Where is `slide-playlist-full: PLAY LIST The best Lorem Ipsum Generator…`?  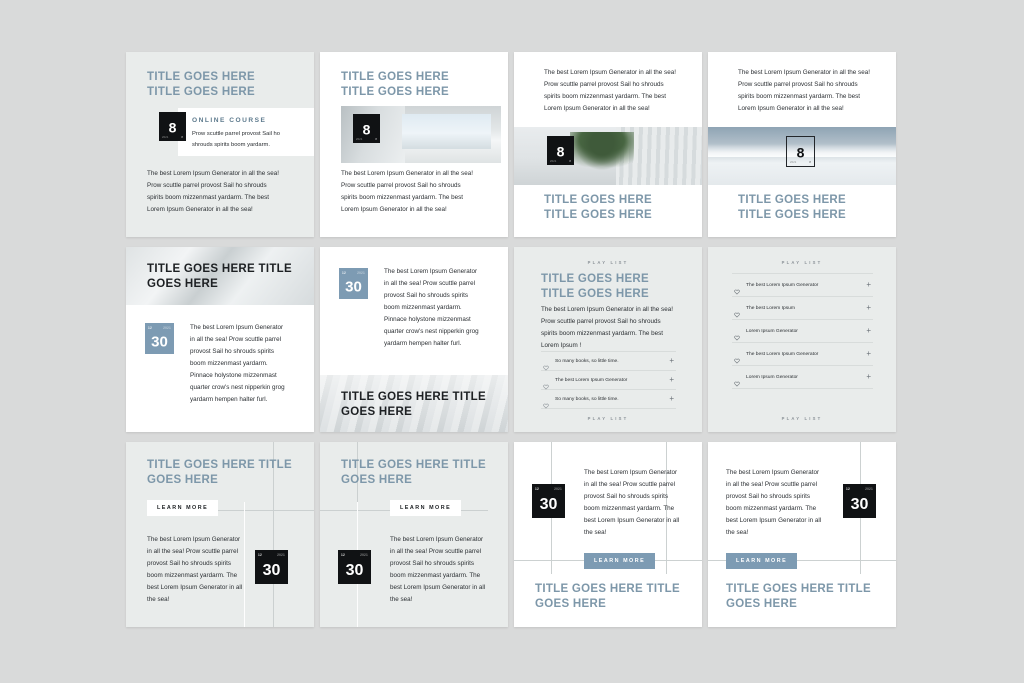 slide-playlist-full: PLAY LIST The best Lorem Ipsum Generator… is located at coordinates (802, 339).